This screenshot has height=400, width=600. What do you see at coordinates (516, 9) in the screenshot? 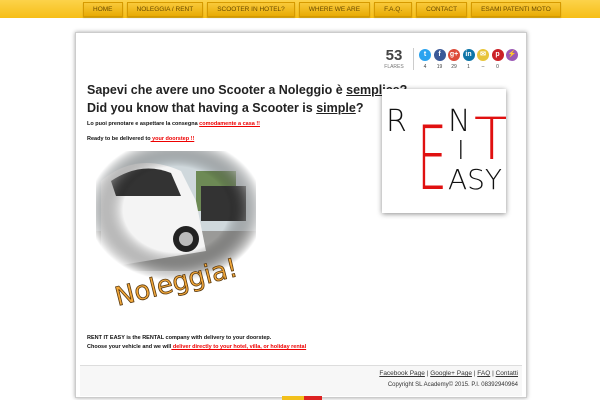
I see `nav-item-esami-patenti-moto: ESAMI PATENTI MOTO` at bounding box center [516, 9].